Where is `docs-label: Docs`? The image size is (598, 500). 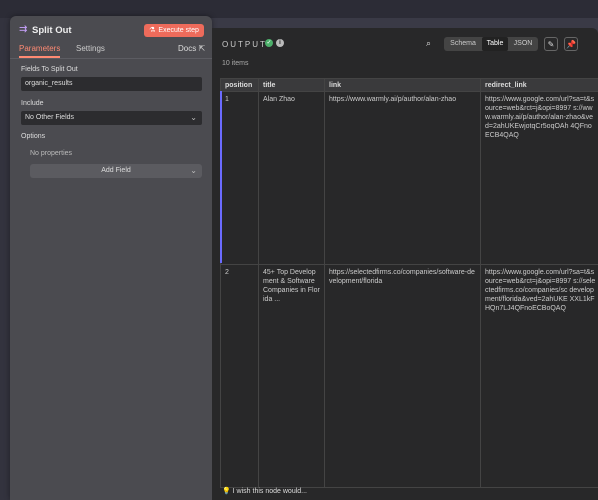 docs-label: Docs is located at coordinates (187, 48).